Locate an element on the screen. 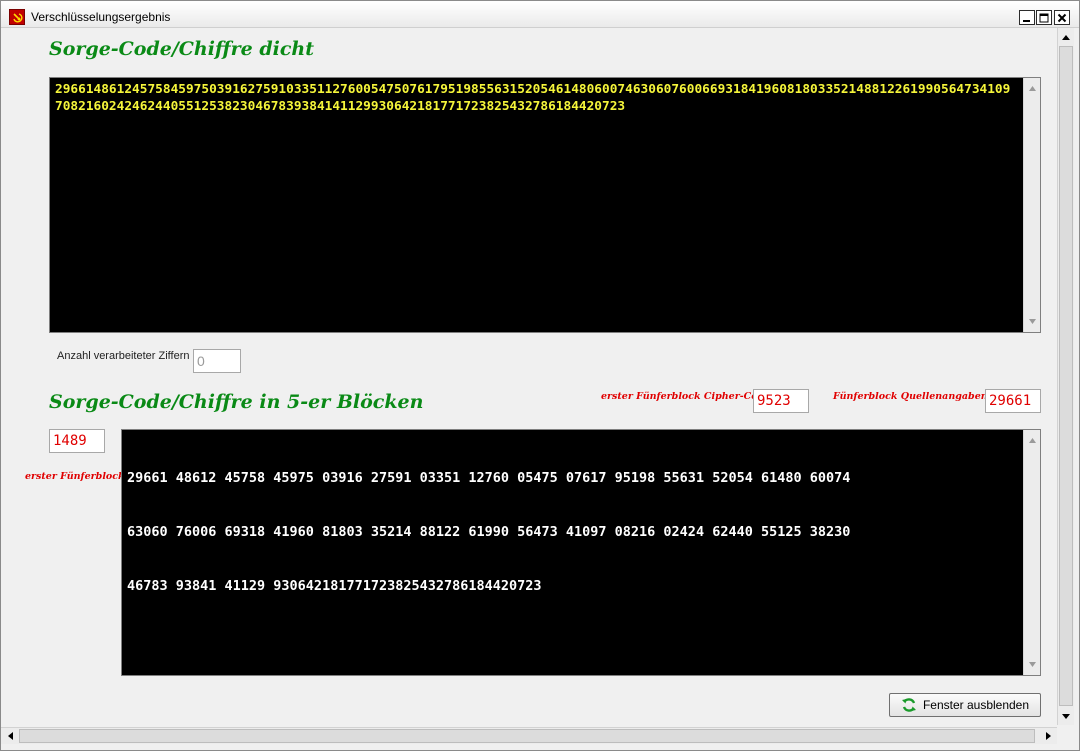  hide-window-button: Fenster ausblenden is located at coordinates (965, 705).